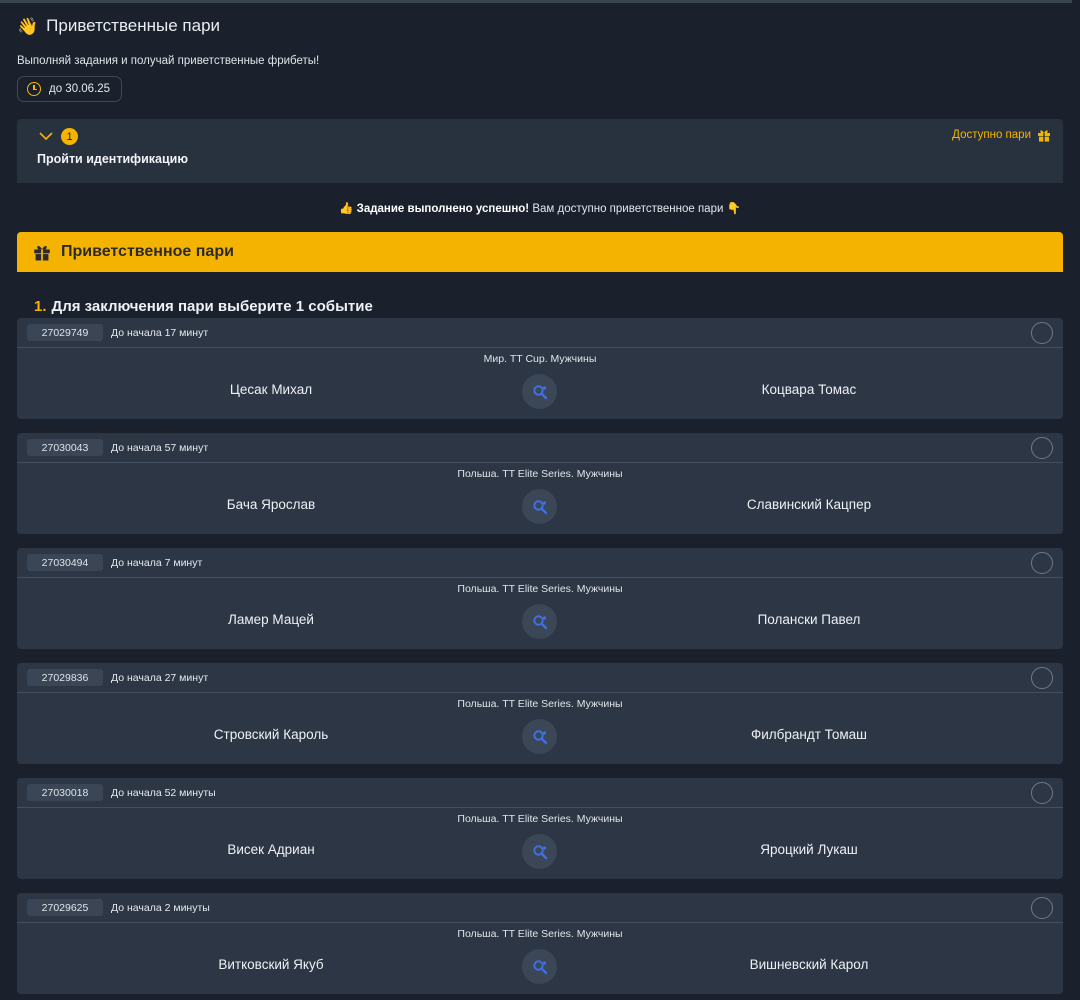  I want to click on event-league: Мир. TT Cup. Мужчины, so click(540, 359).